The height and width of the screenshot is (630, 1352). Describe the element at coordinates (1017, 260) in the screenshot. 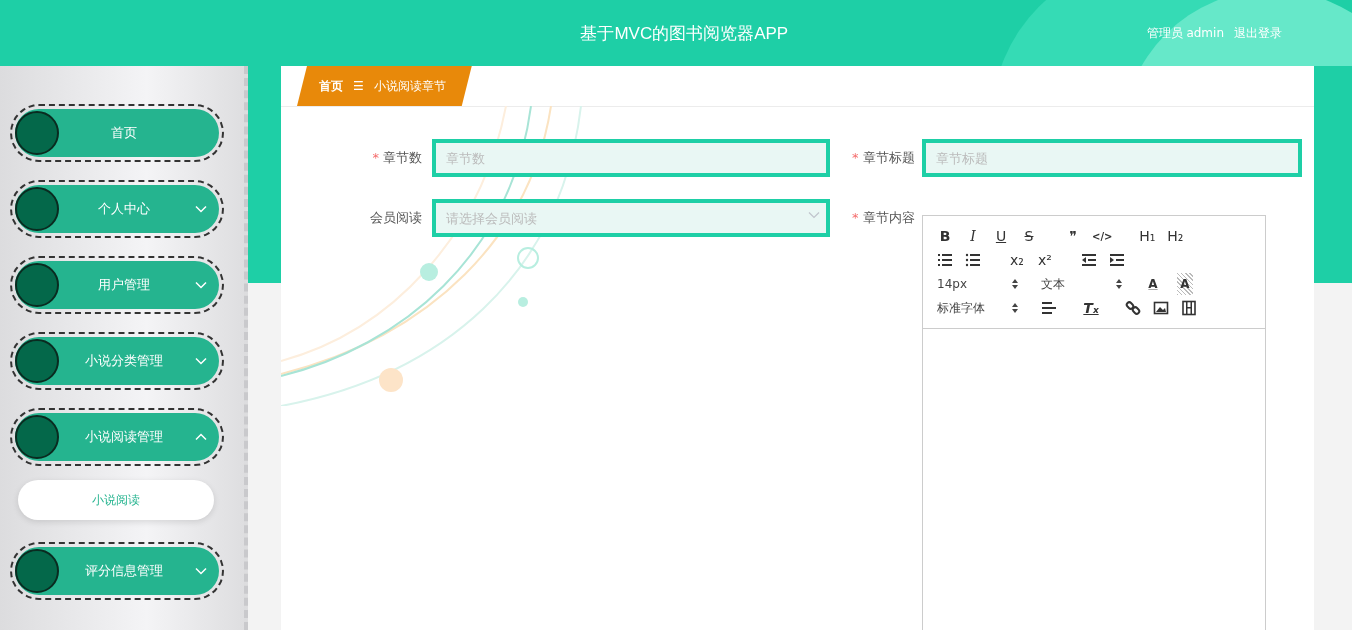

I see `toolbar-button: x₂` at that location.